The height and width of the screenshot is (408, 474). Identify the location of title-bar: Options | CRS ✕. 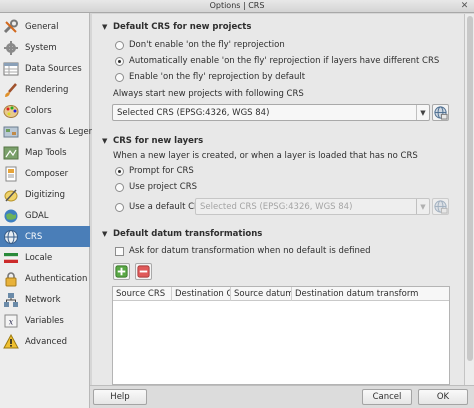
(237, 6).